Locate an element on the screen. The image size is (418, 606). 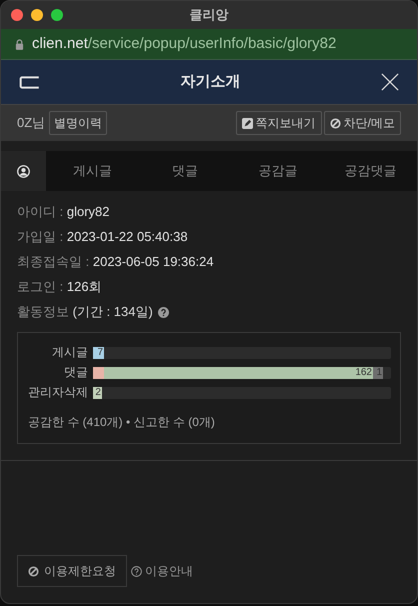
profile-tab is located at coordinates (23, 171).